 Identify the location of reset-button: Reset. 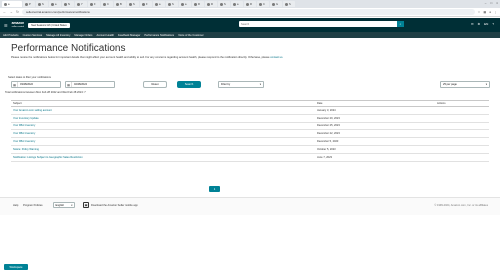
(155, 84).